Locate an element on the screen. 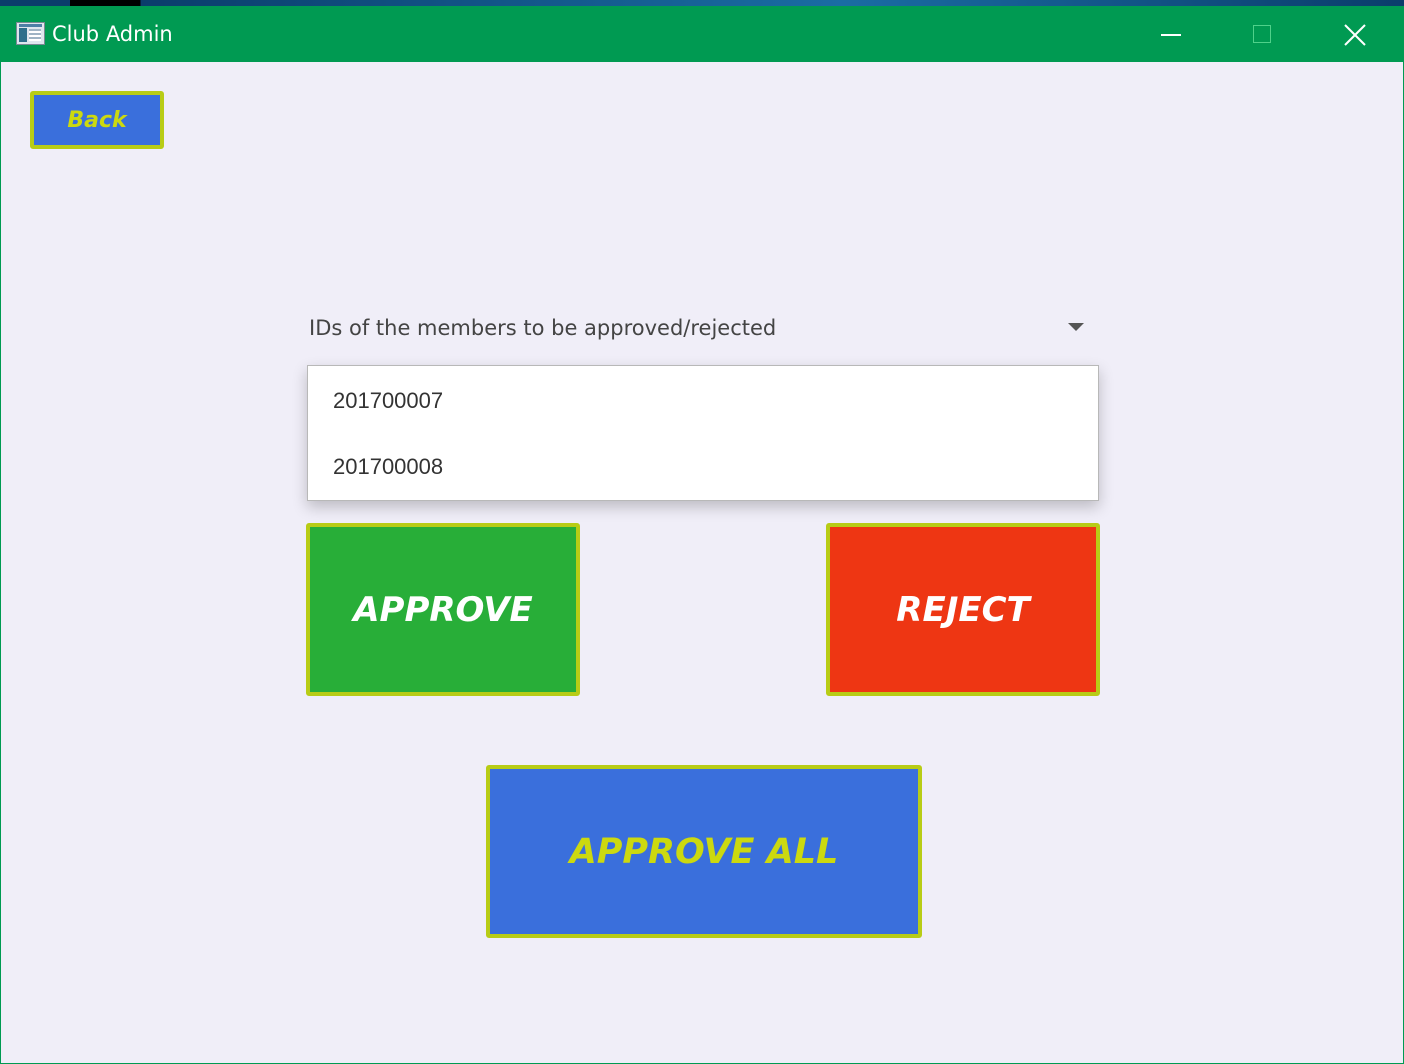 This screenshot has height=1064, width=1404. member-id-option-label: 201700007 is located at coordinates (388, 400).